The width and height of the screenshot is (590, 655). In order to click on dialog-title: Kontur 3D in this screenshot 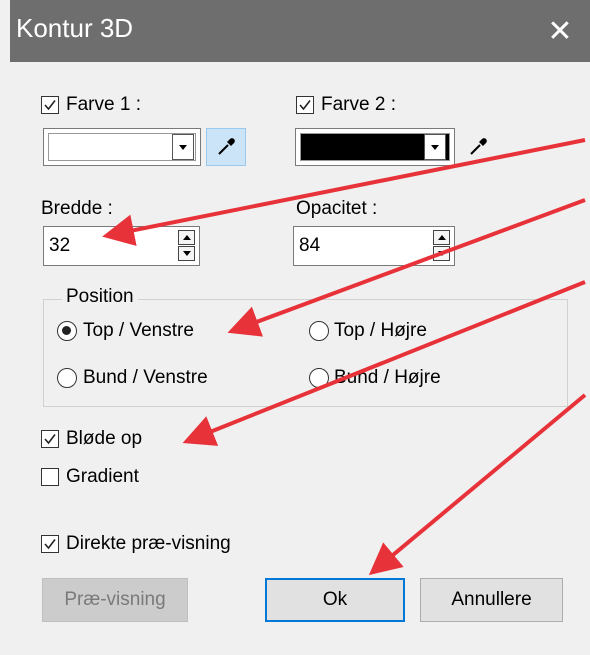, I will do `click(75, 28)`.